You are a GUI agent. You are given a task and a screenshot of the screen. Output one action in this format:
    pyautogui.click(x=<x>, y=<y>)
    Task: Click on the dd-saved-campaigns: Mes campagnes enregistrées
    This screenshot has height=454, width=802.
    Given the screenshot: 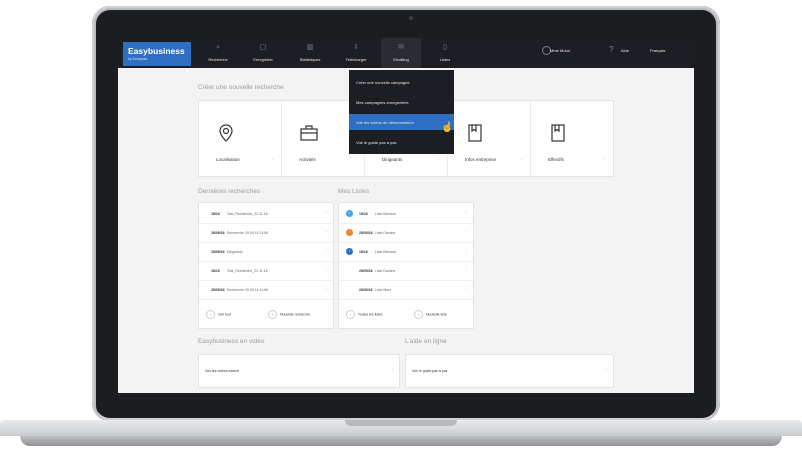 What is the action you would take?
    pyautogui.click(x=401, y=102)
    